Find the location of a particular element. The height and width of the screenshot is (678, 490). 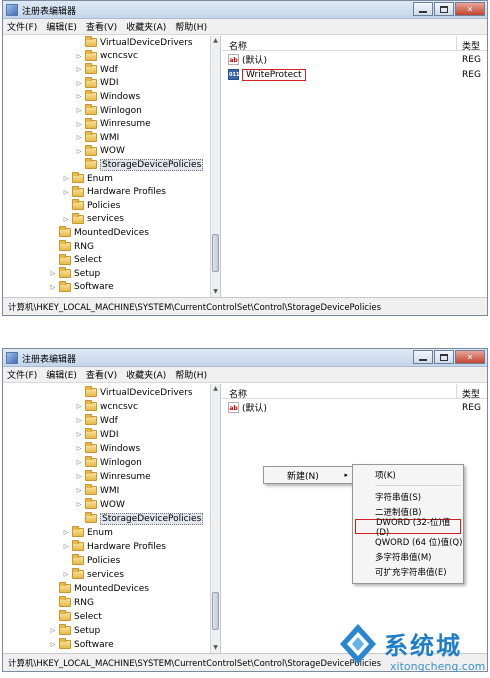

submenu-item: QWORD (64 位)值(Q) is located at coordinates (408, 541).